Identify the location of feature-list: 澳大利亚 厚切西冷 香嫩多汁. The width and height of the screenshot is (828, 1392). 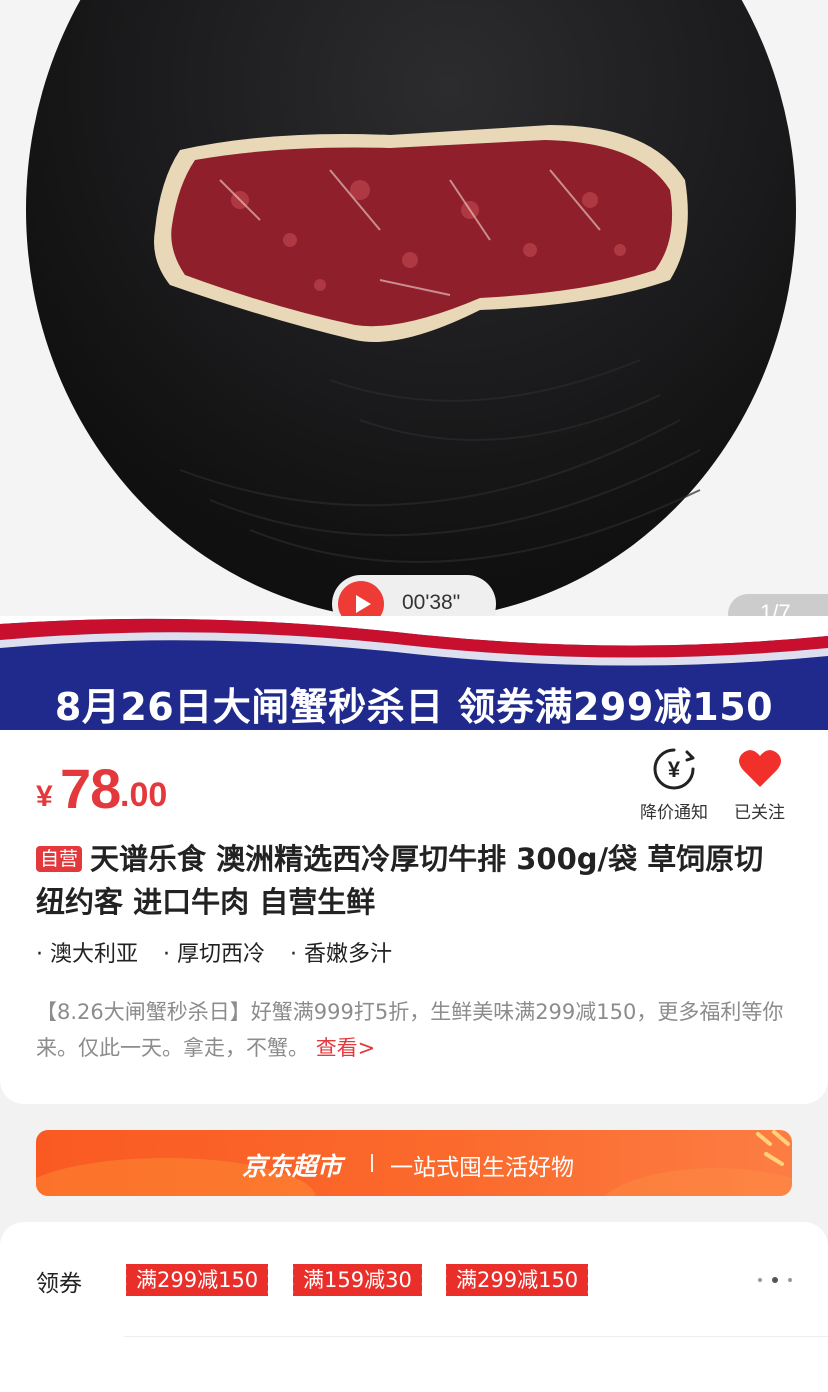
(223, 952).